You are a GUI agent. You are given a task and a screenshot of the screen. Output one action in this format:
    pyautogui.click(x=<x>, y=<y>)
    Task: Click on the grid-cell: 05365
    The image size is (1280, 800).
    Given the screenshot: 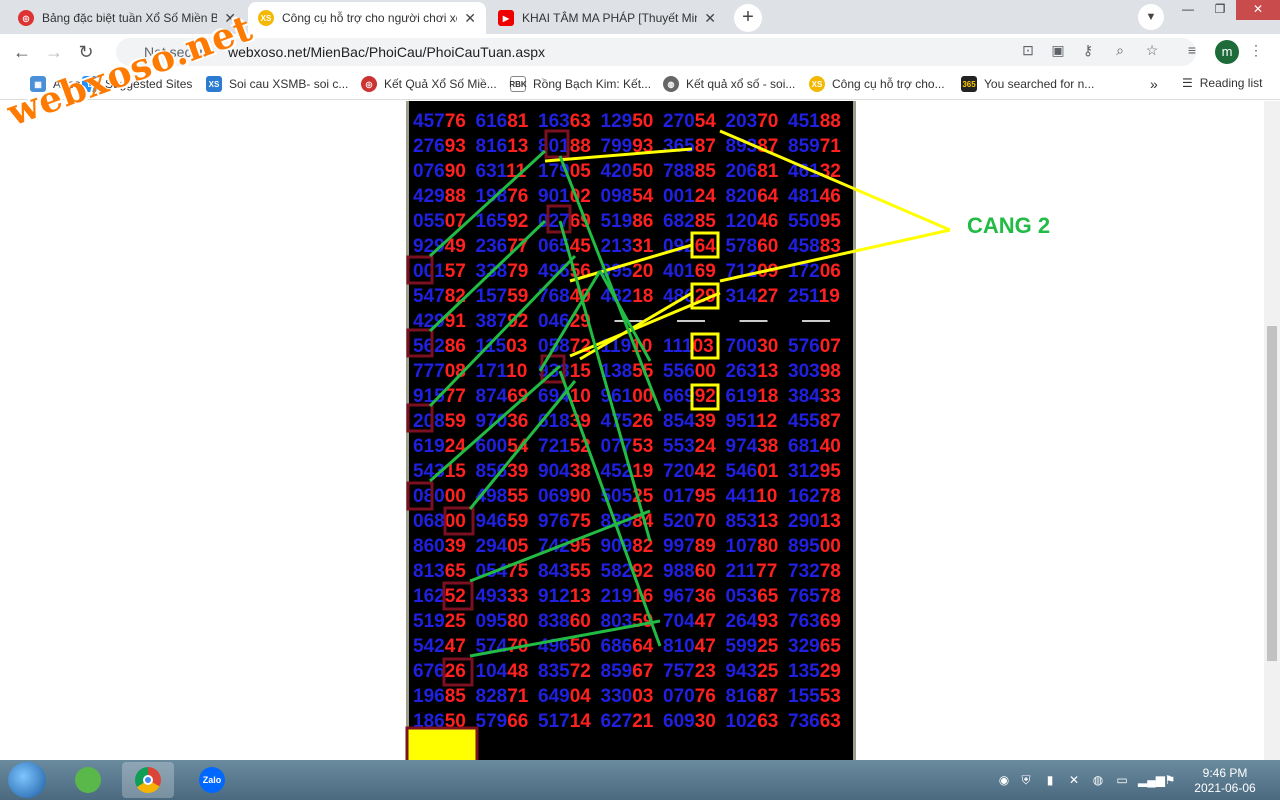 What is the action you would take?
    pyautogui.click(x=752, y=596)
    